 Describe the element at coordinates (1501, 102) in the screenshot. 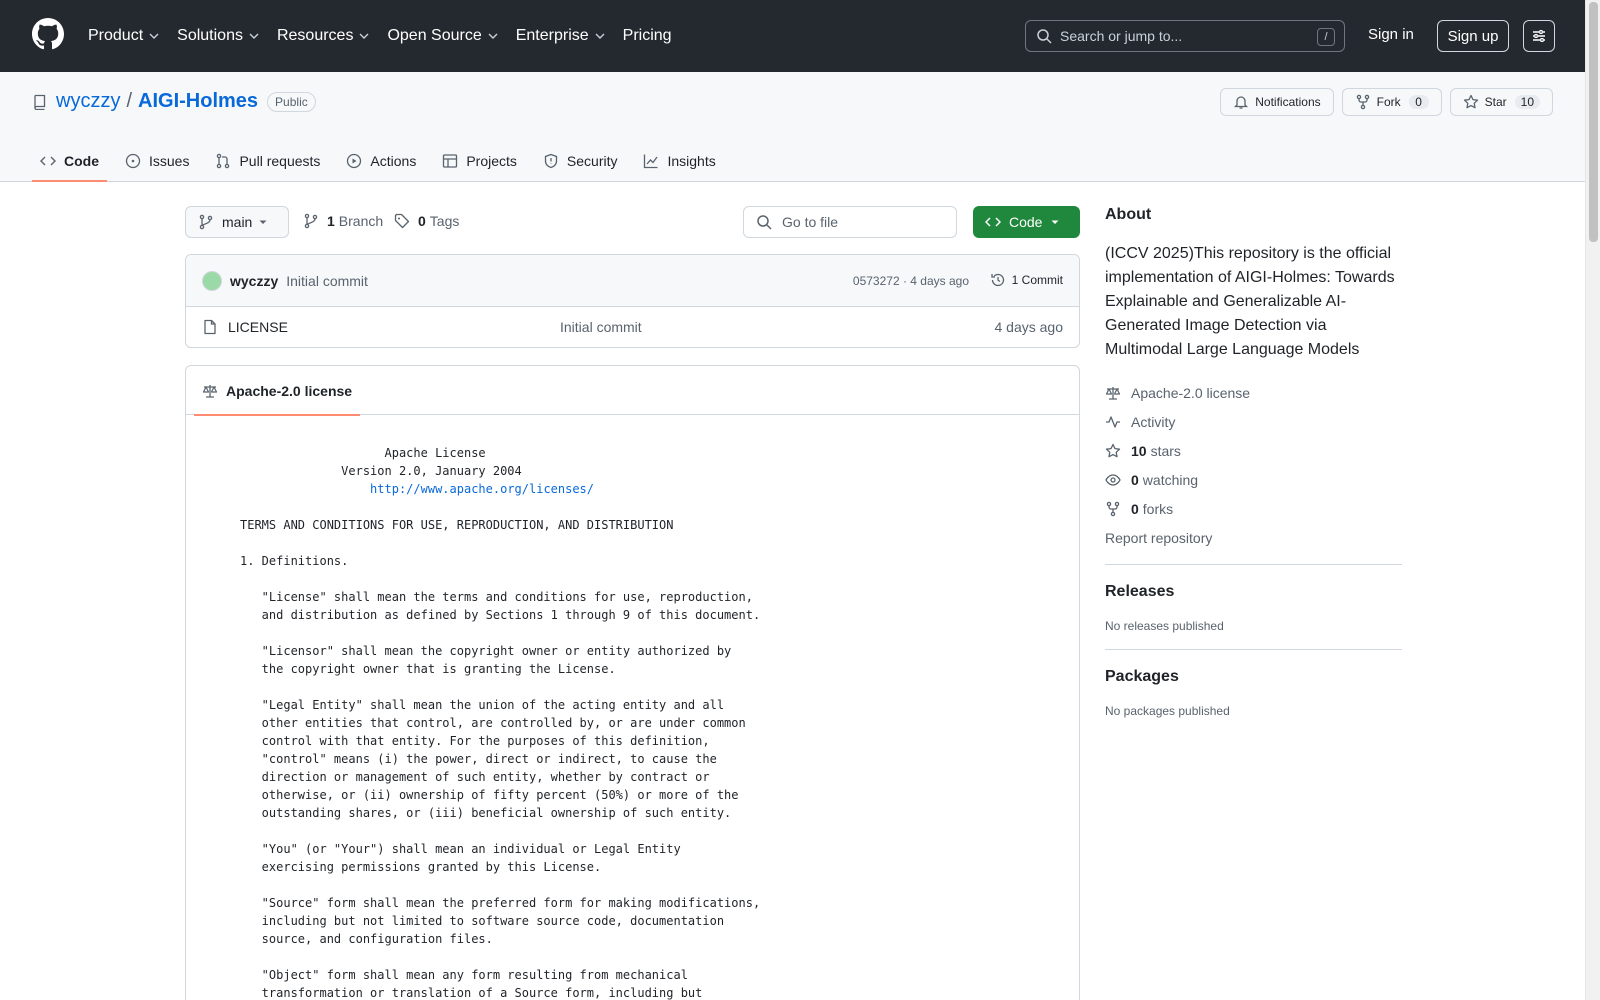

I see `star-button: Star 10` at that location.